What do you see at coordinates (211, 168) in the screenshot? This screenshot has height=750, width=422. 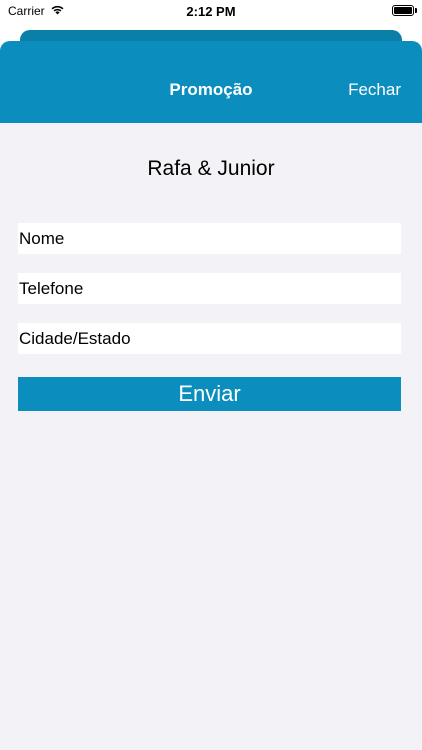 I see `artist-name: Rafa & Junior` at bounding box center [211, 168].